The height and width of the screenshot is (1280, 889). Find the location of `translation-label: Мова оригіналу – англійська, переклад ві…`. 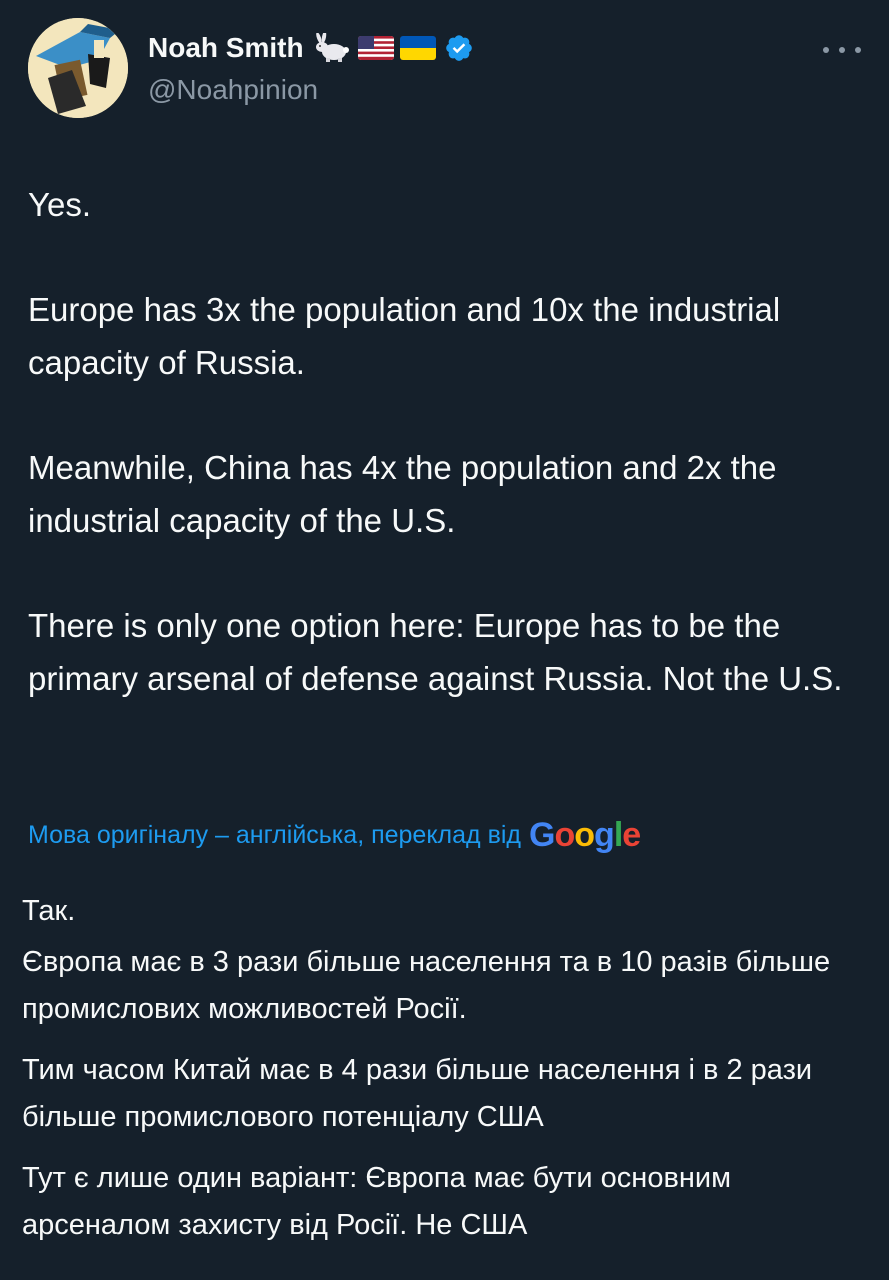

translation-label: Мова оригіналу – англійська, переклад ві… is located at coordinates (275, 835).